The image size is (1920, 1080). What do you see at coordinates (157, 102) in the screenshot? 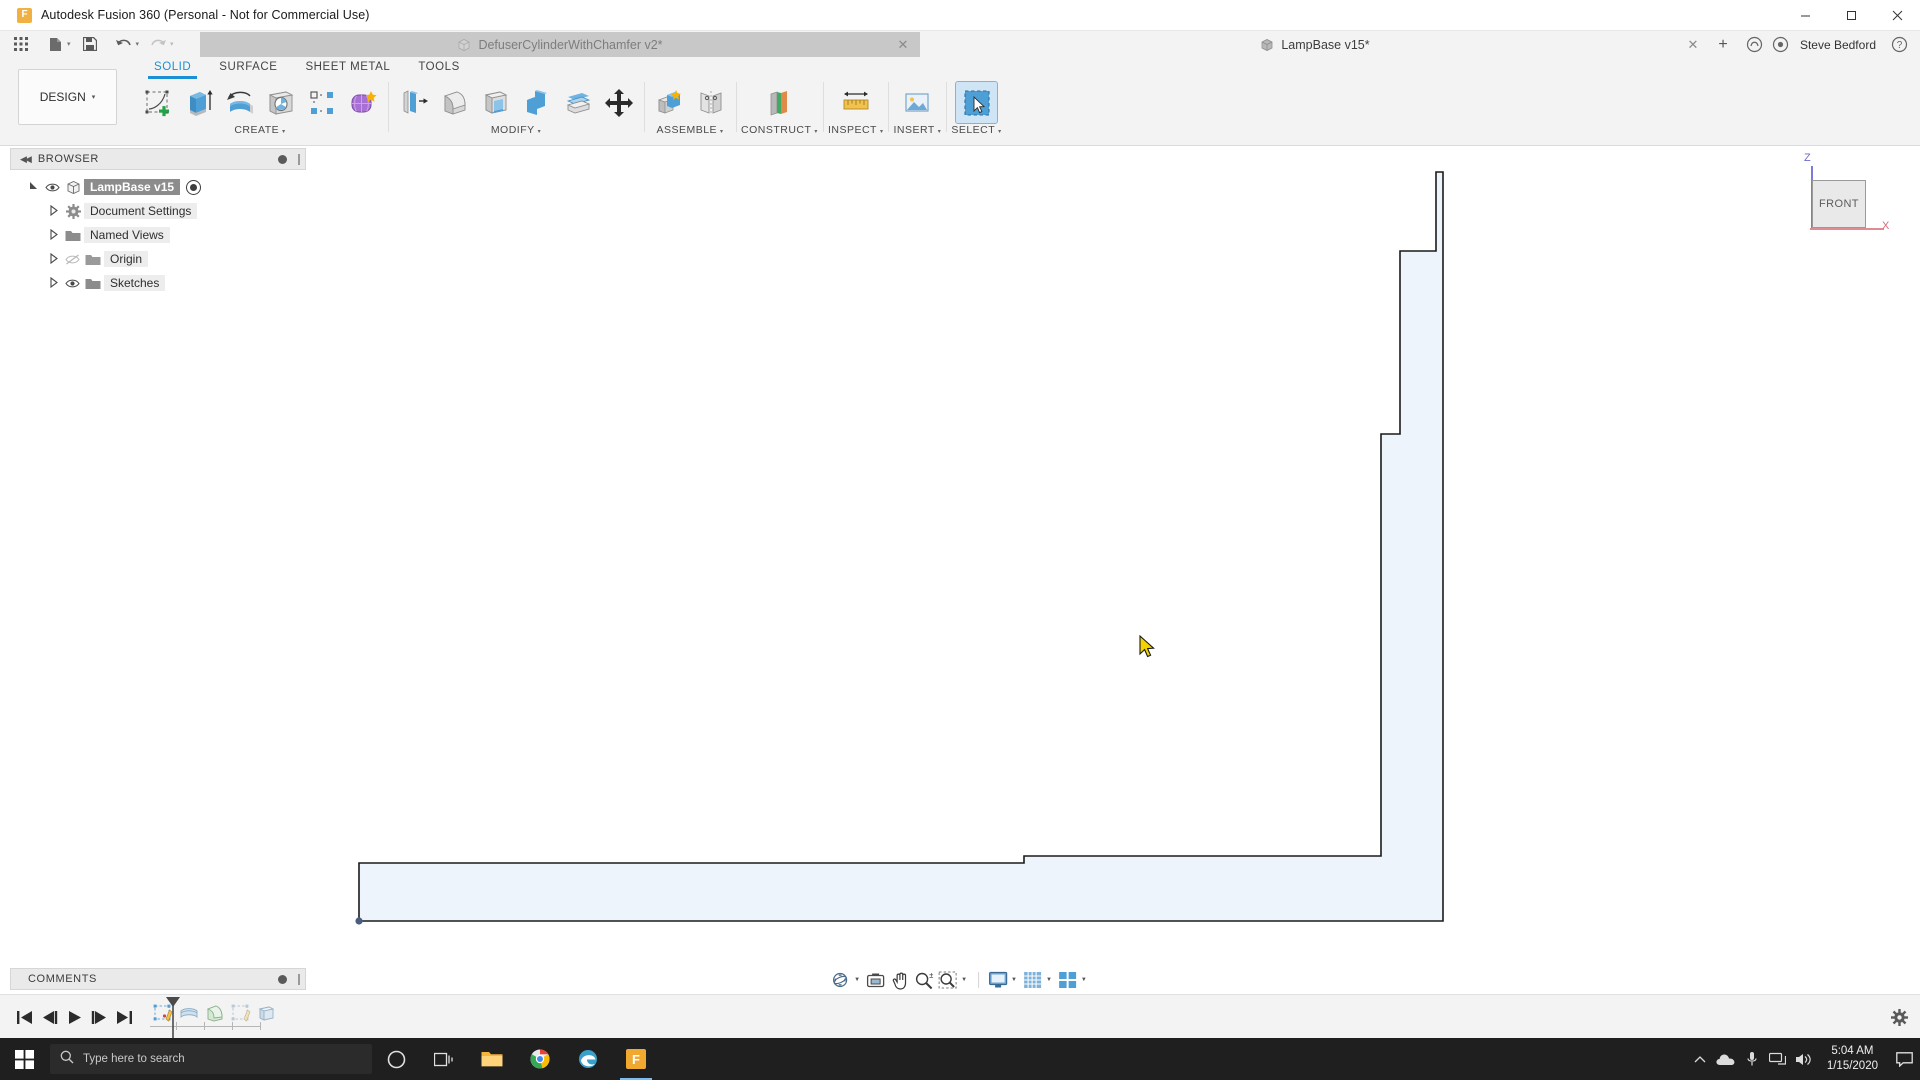
I see `create-sketch-button` at bounding box center [157, 102].